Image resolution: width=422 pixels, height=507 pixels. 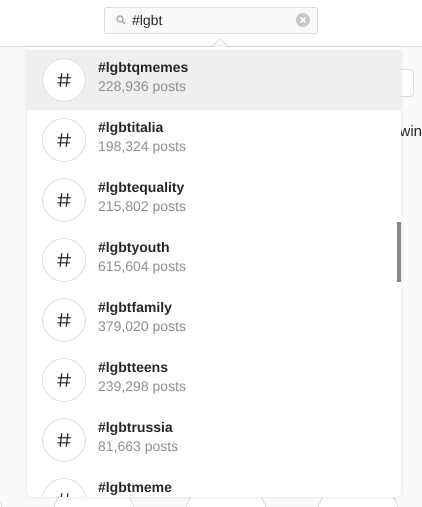 I want to click on hashtag-name: #lgbtfamily, so click(x=135, y=307).